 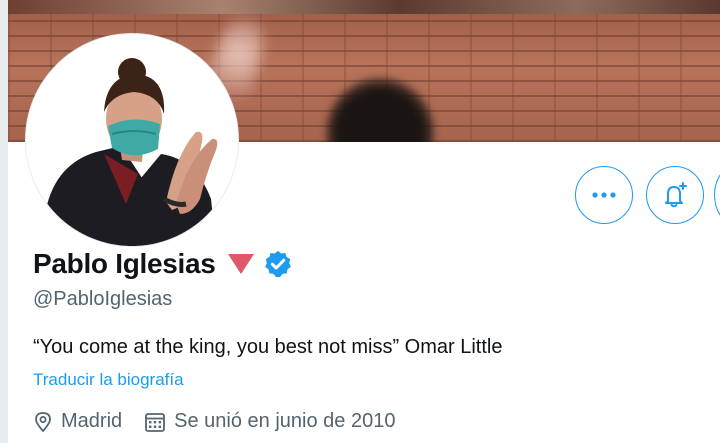 What do you see at coordinates (124, 263) in the screenshot?
I see `display-name: Pablo Iglesias` at bounding box center [124, 263].